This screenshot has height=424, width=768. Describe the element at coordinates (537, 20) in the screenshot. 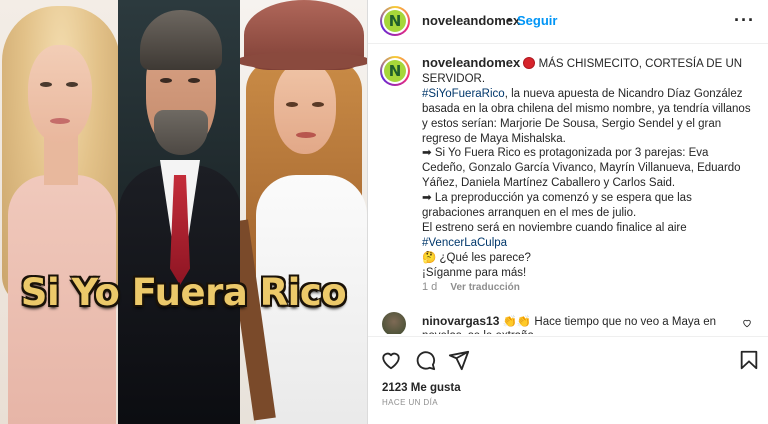

I see `follow-button: Seguir` at that location.